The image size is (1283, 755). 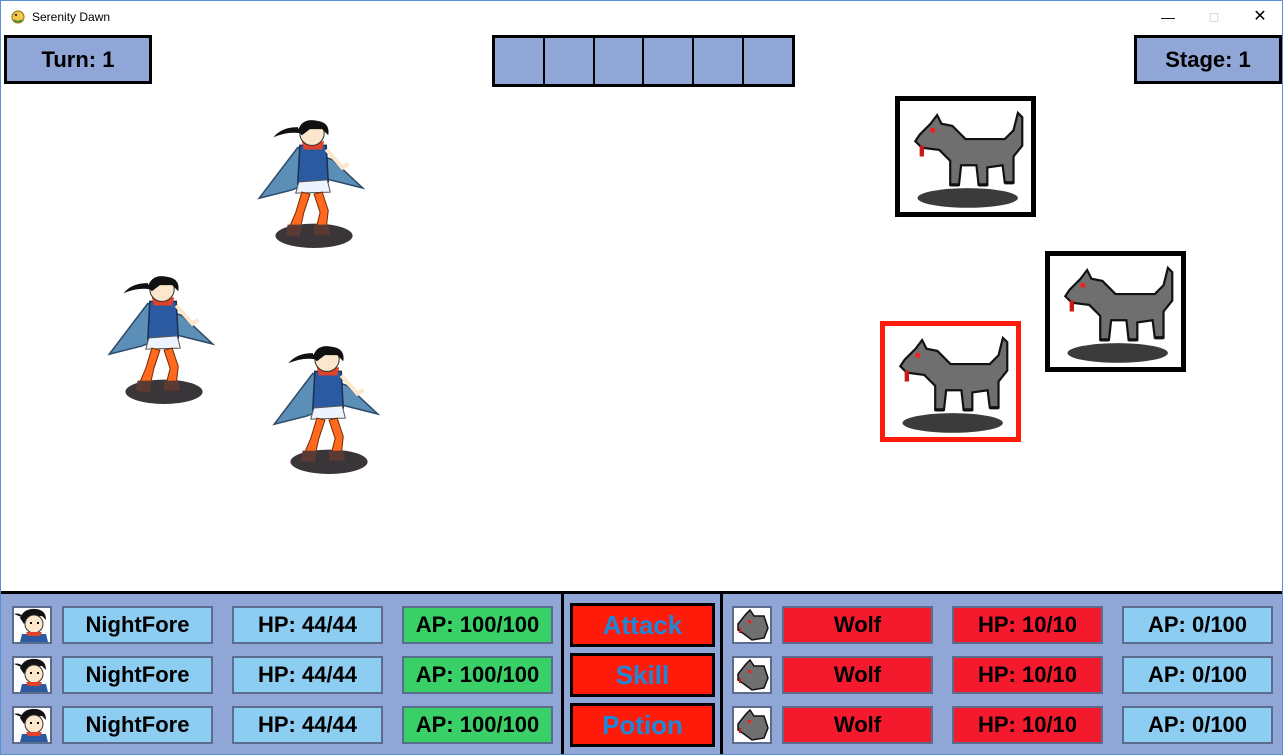 What do you see at coordinates (641, 17) in the screenshot?
I see `title-bar: Serenity Dawn — □ ✕` at bounding box center [641, 17].